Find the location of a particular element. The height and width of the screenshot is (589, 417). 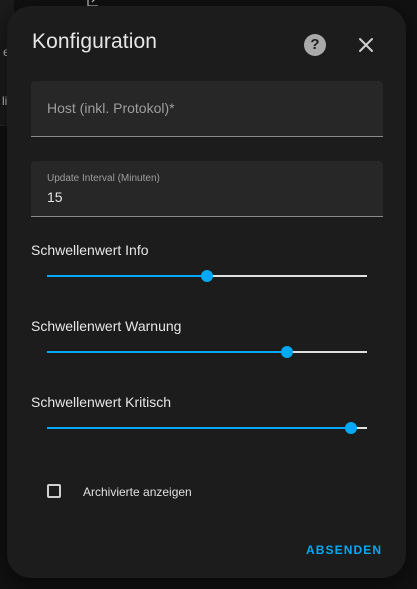

archived-checkbox-label: Archivierte anzeigen is located at coordinates (137, 492).